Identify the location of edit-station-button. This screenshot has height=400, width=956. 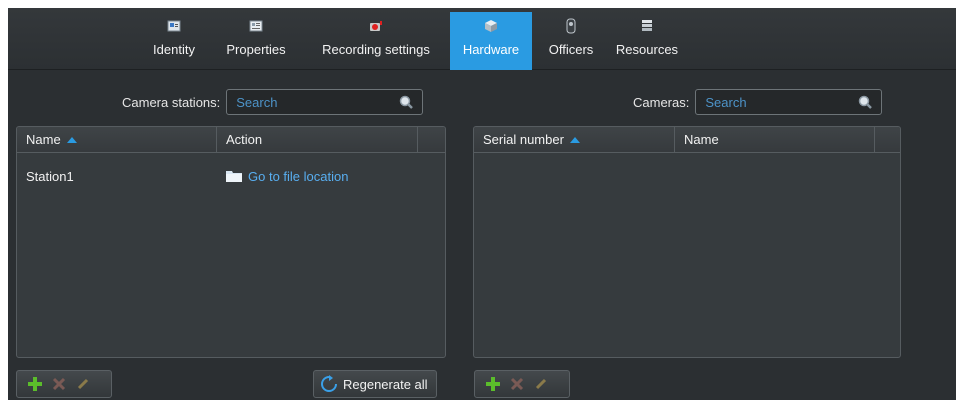
(83, 384).